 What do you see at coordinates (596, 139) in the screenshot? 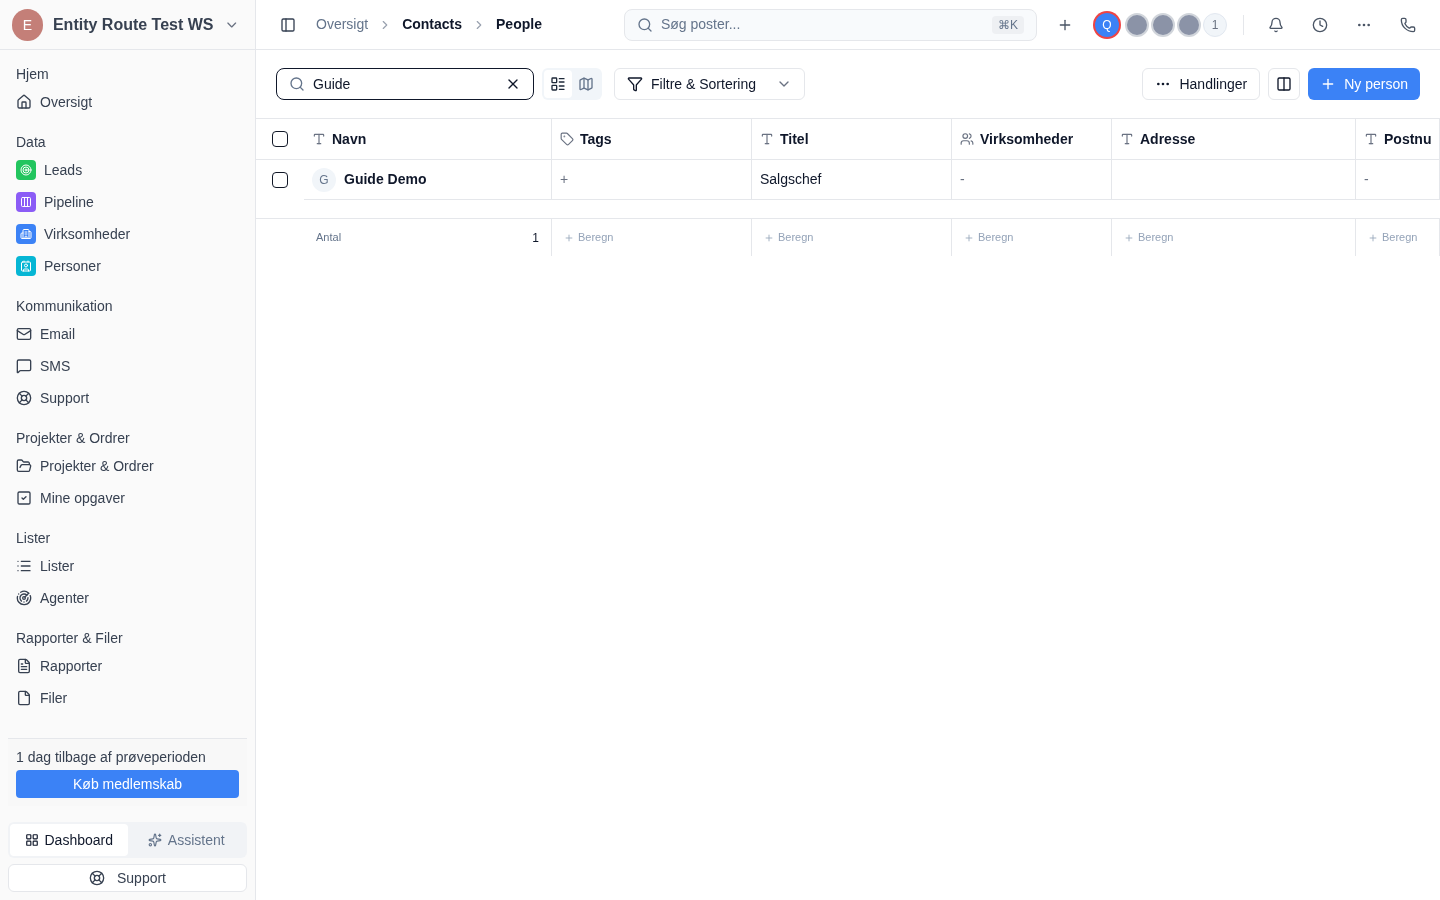
I see `column-header: Tags` at bounding box center [596, 139].